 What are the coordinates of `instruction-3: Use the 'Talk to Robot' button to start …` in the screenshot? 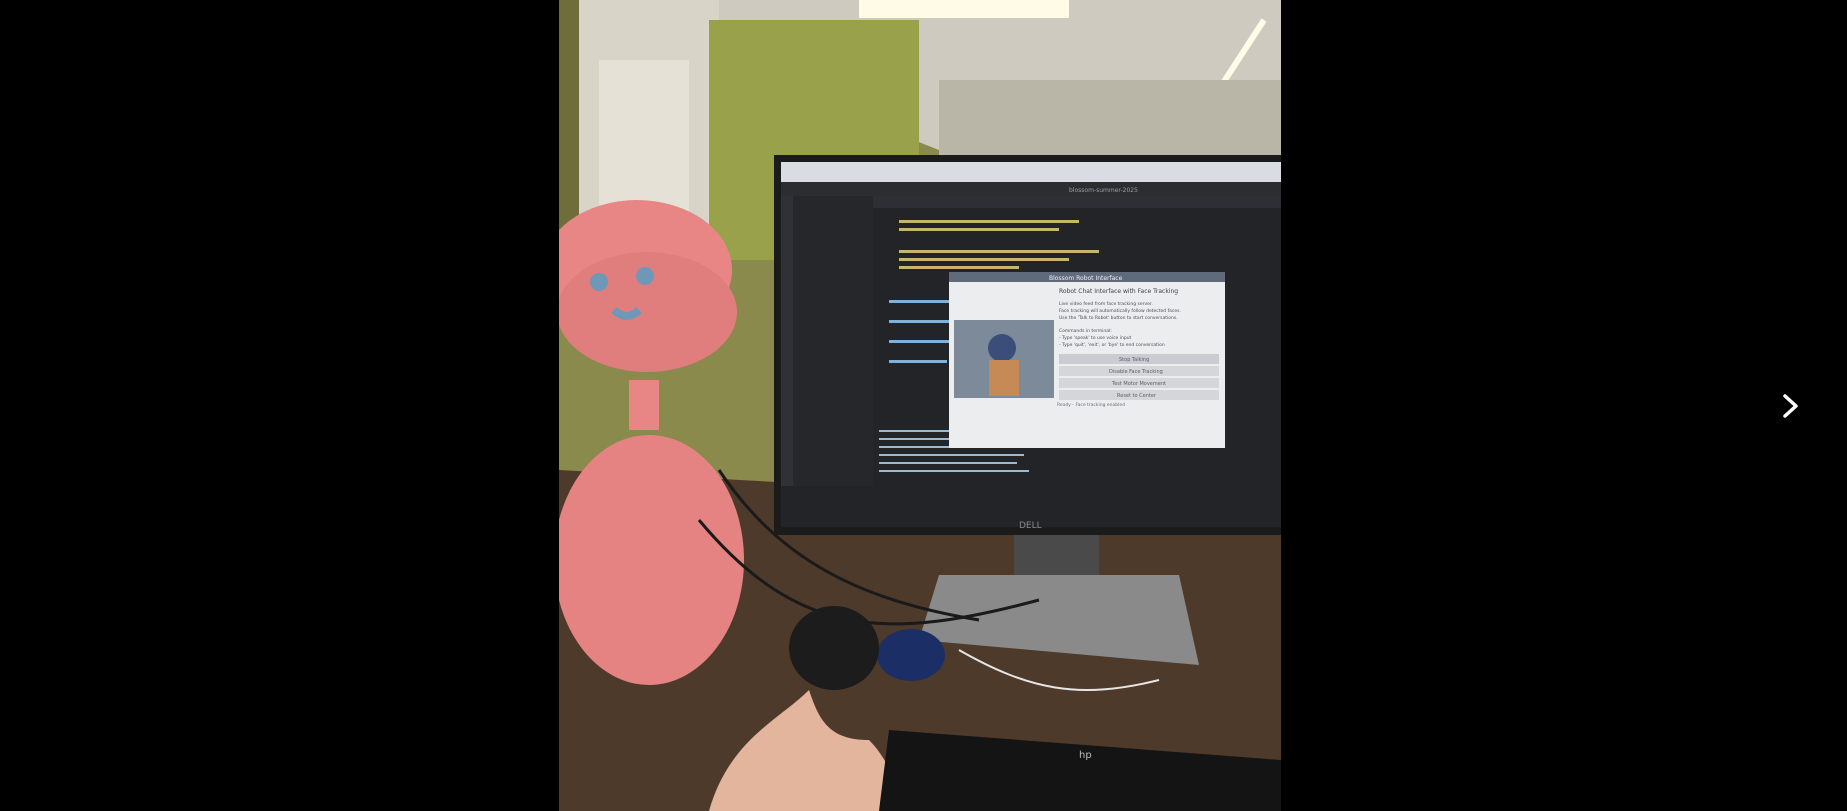 It's located at (1118, 318).